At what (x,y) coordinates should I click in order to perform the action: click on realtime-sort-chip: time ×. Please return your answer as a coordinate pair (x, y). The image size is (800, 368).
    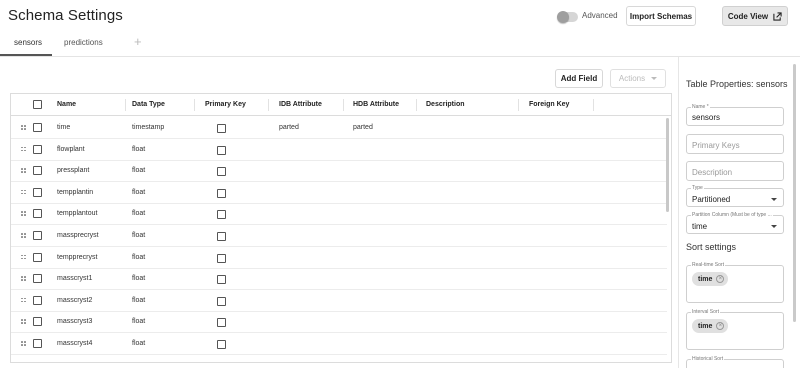
    Looking at the image, I should click on (710, 279).